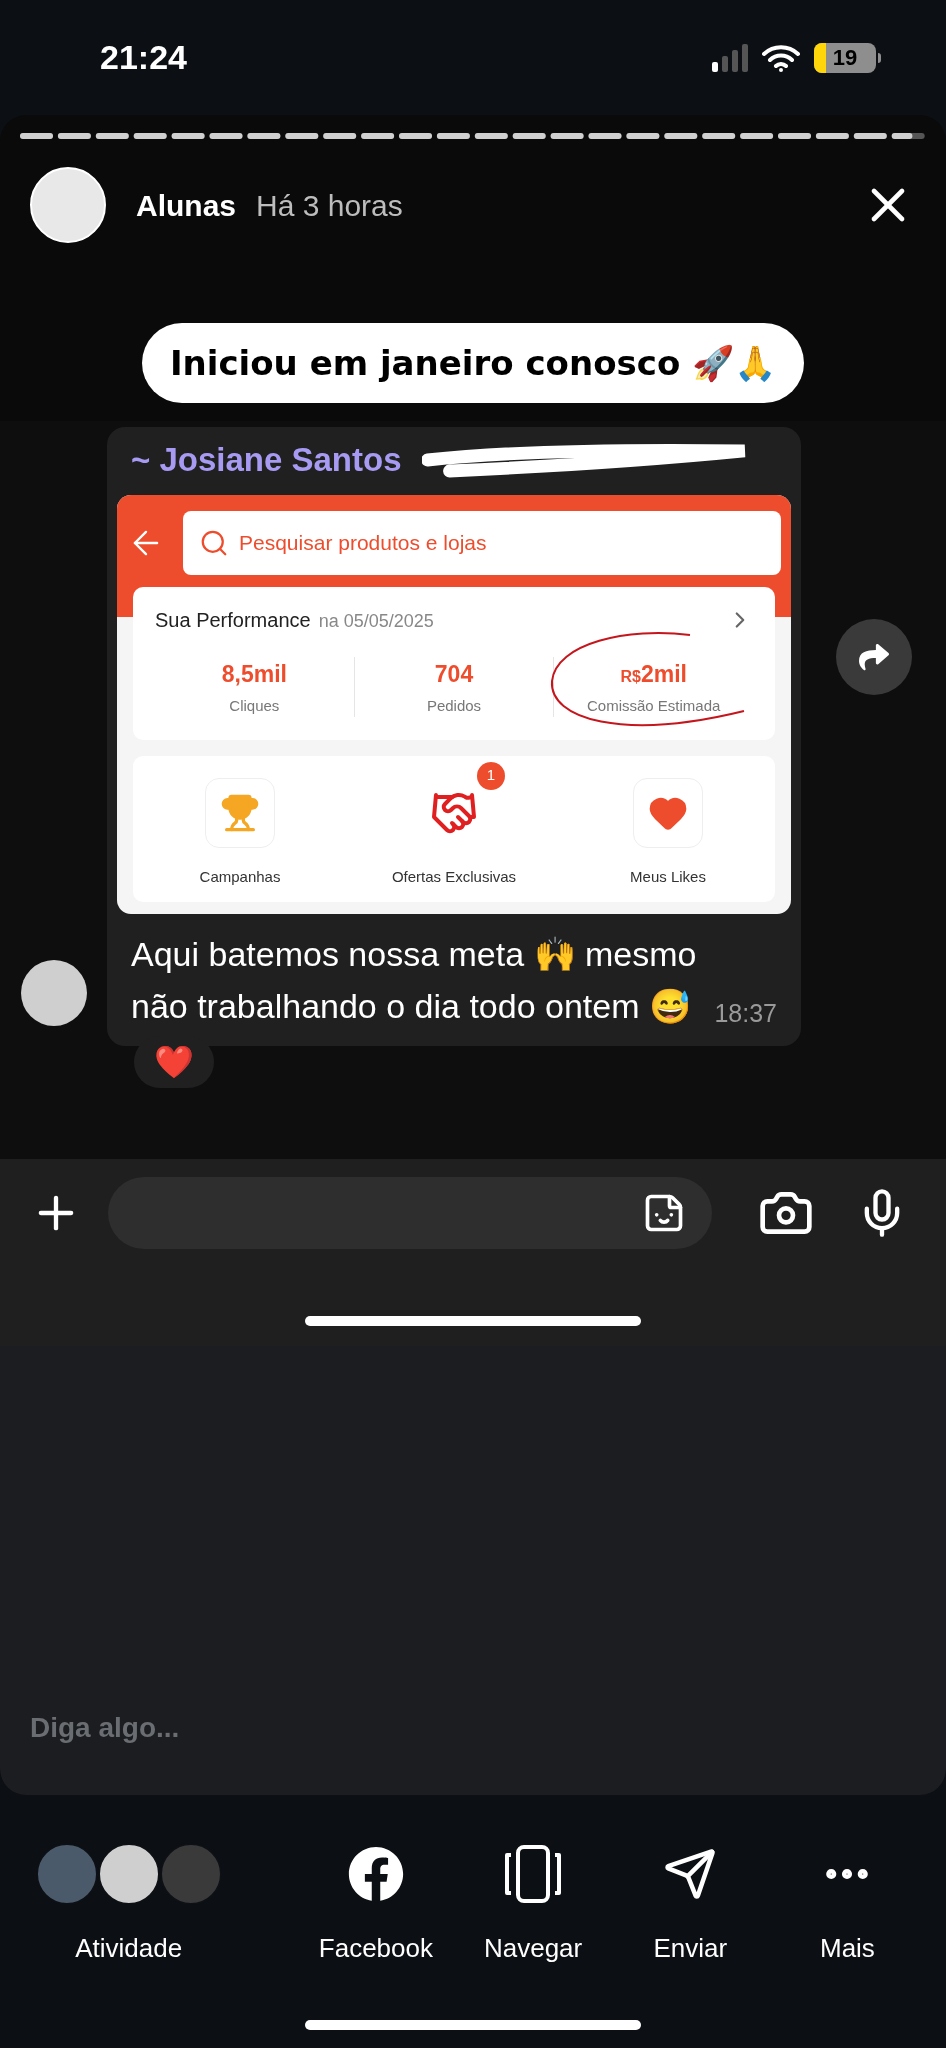 The image size is (946, 2048). What do you see at coordinates (533, 1874) in the screenshot?
I see `phone-frames-icon` at bounding box center [533, 1874].